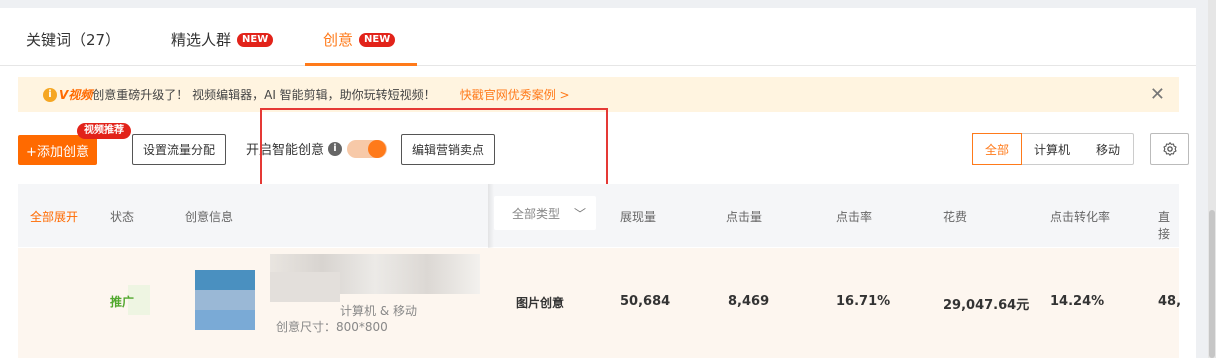 Image resolution: width=1216 pixels, height=358 pixels. Describe the element at coordinates (209, 217) in the screenshot. I see `col-creative-info: 创意信息` at that location.